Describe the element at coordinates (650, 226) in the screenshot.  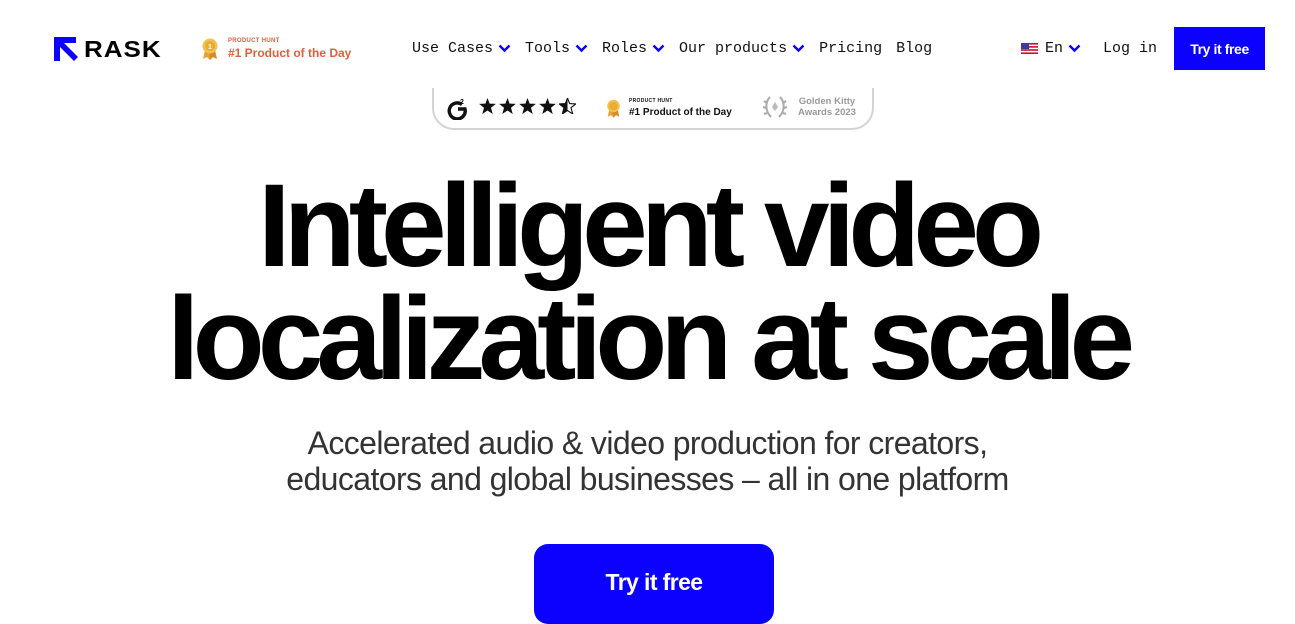
I see `hero-headline-line1: Intelligent video` at that location.